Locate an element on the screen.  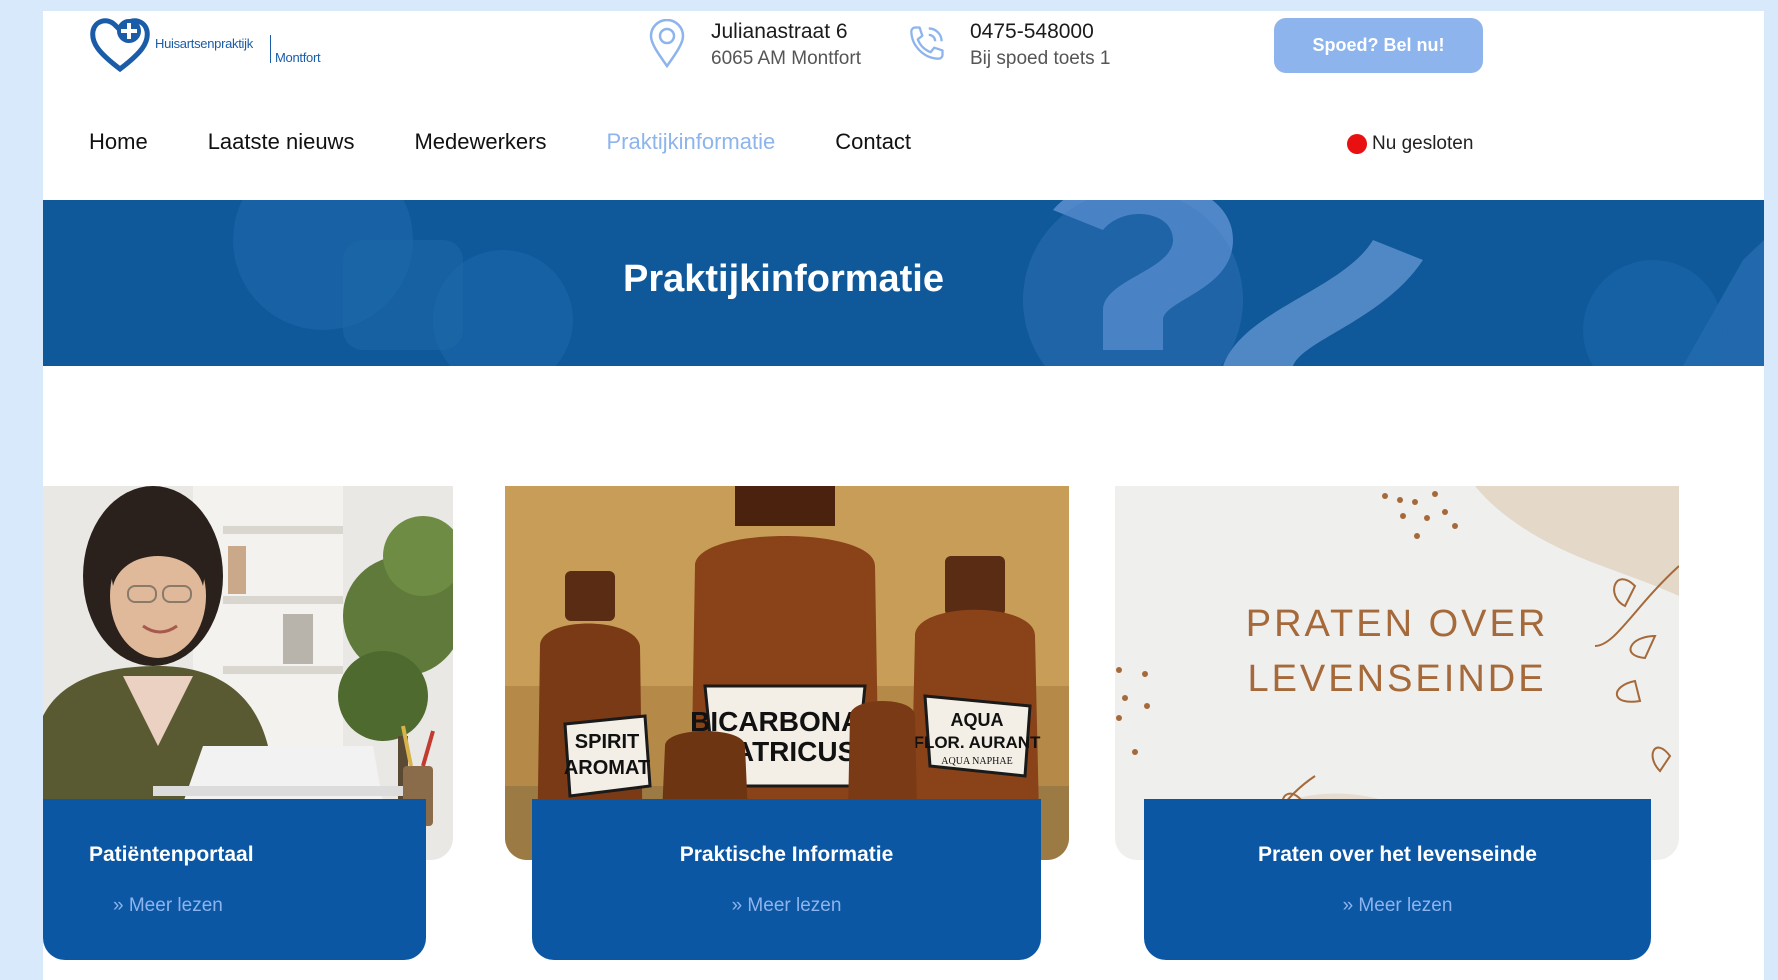
status-label: Nu gesloten is located at coordinates (1423, 143).